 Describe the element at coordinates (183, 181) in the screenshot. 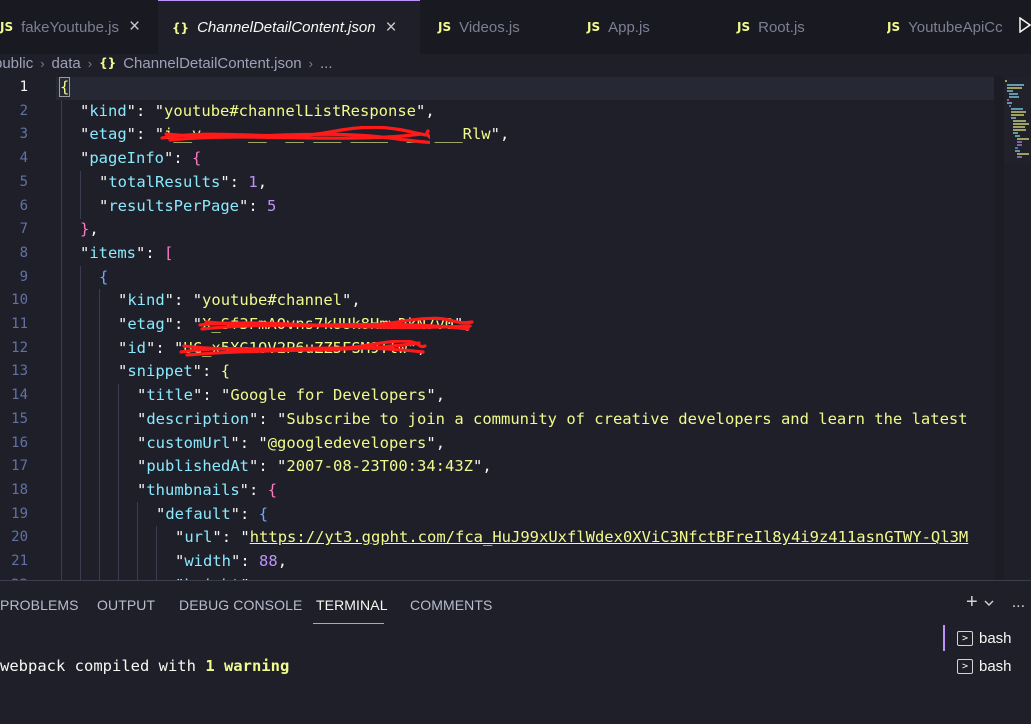

I see `code-line: "totalResults": 1,` at that location.